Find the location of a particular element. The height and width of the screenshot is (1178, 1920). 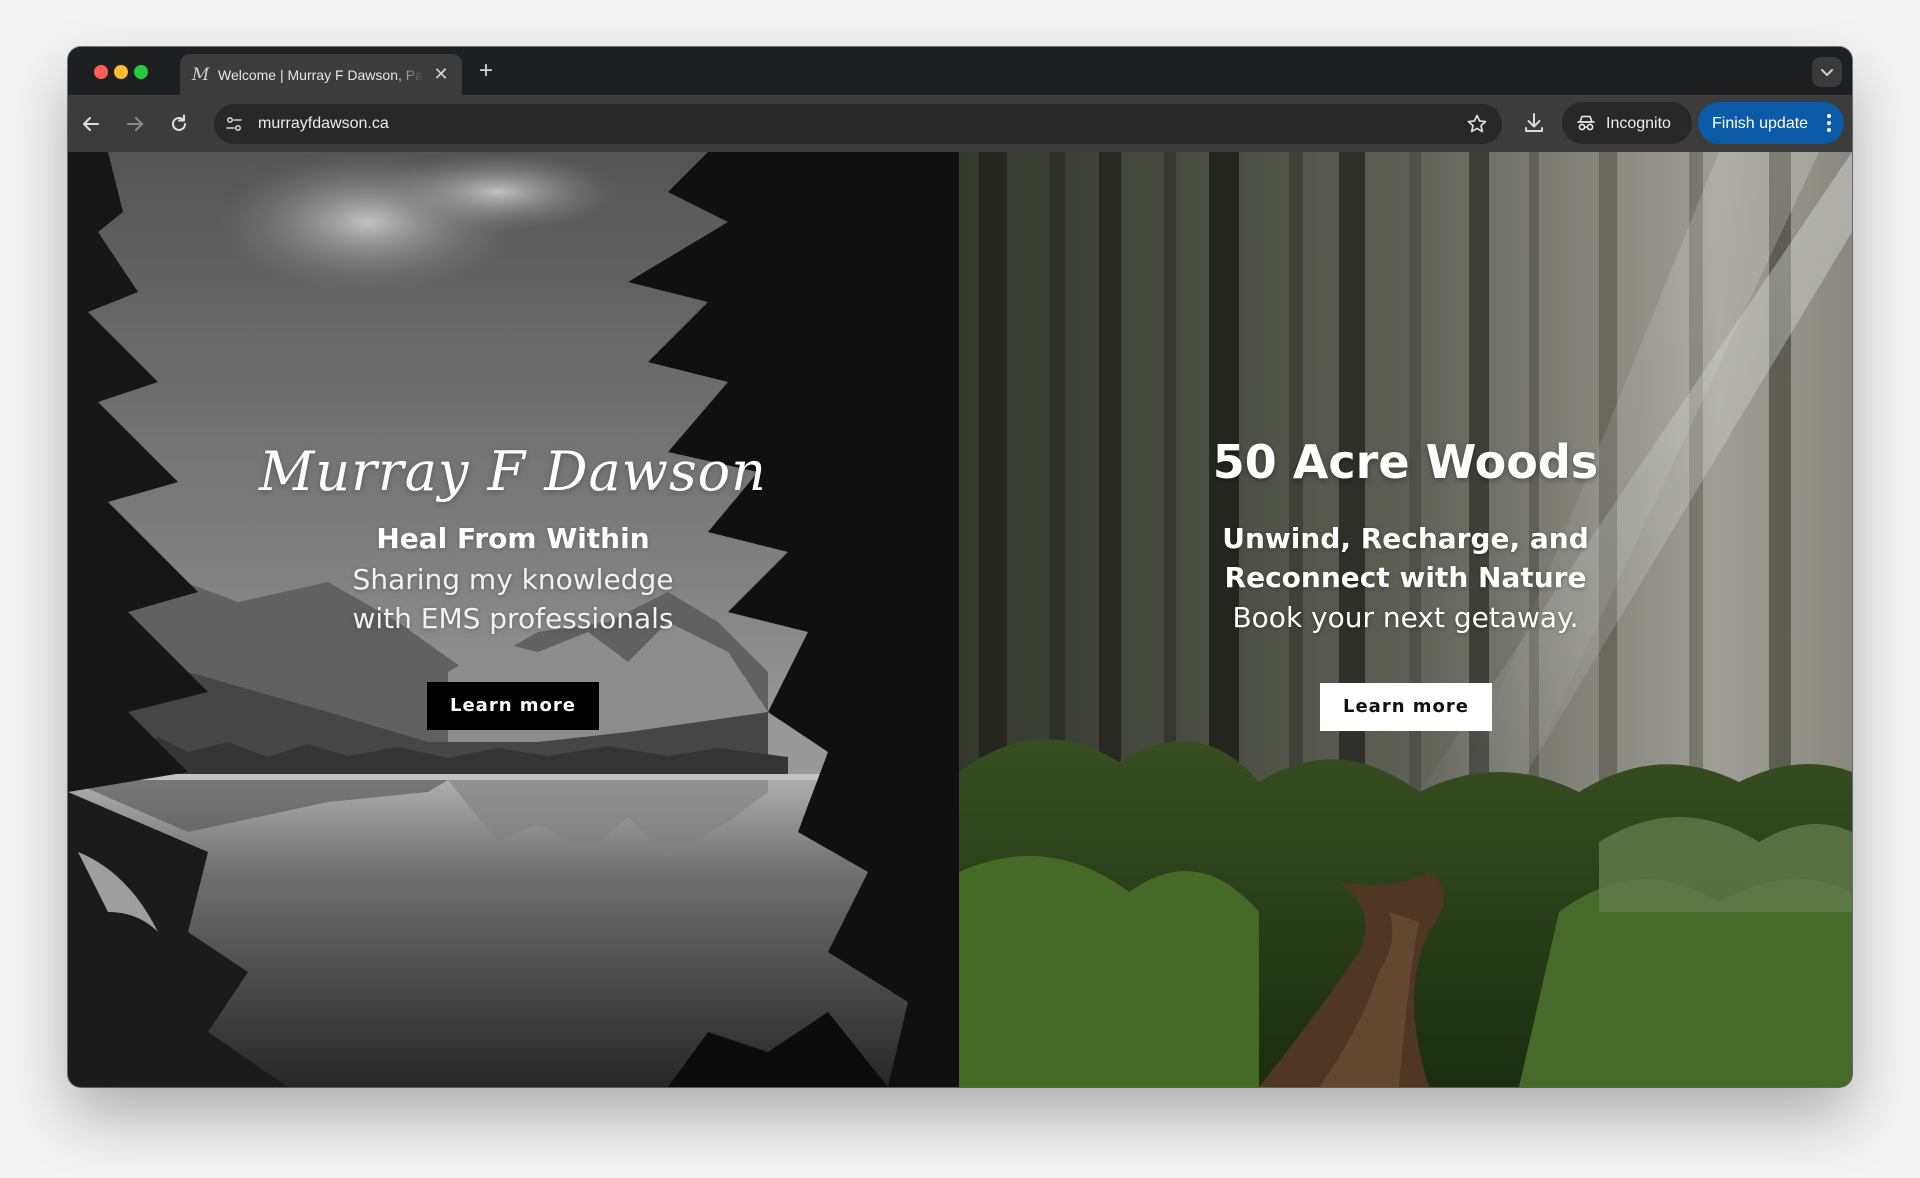

site-info-icon is located at coordinates (234, 124).